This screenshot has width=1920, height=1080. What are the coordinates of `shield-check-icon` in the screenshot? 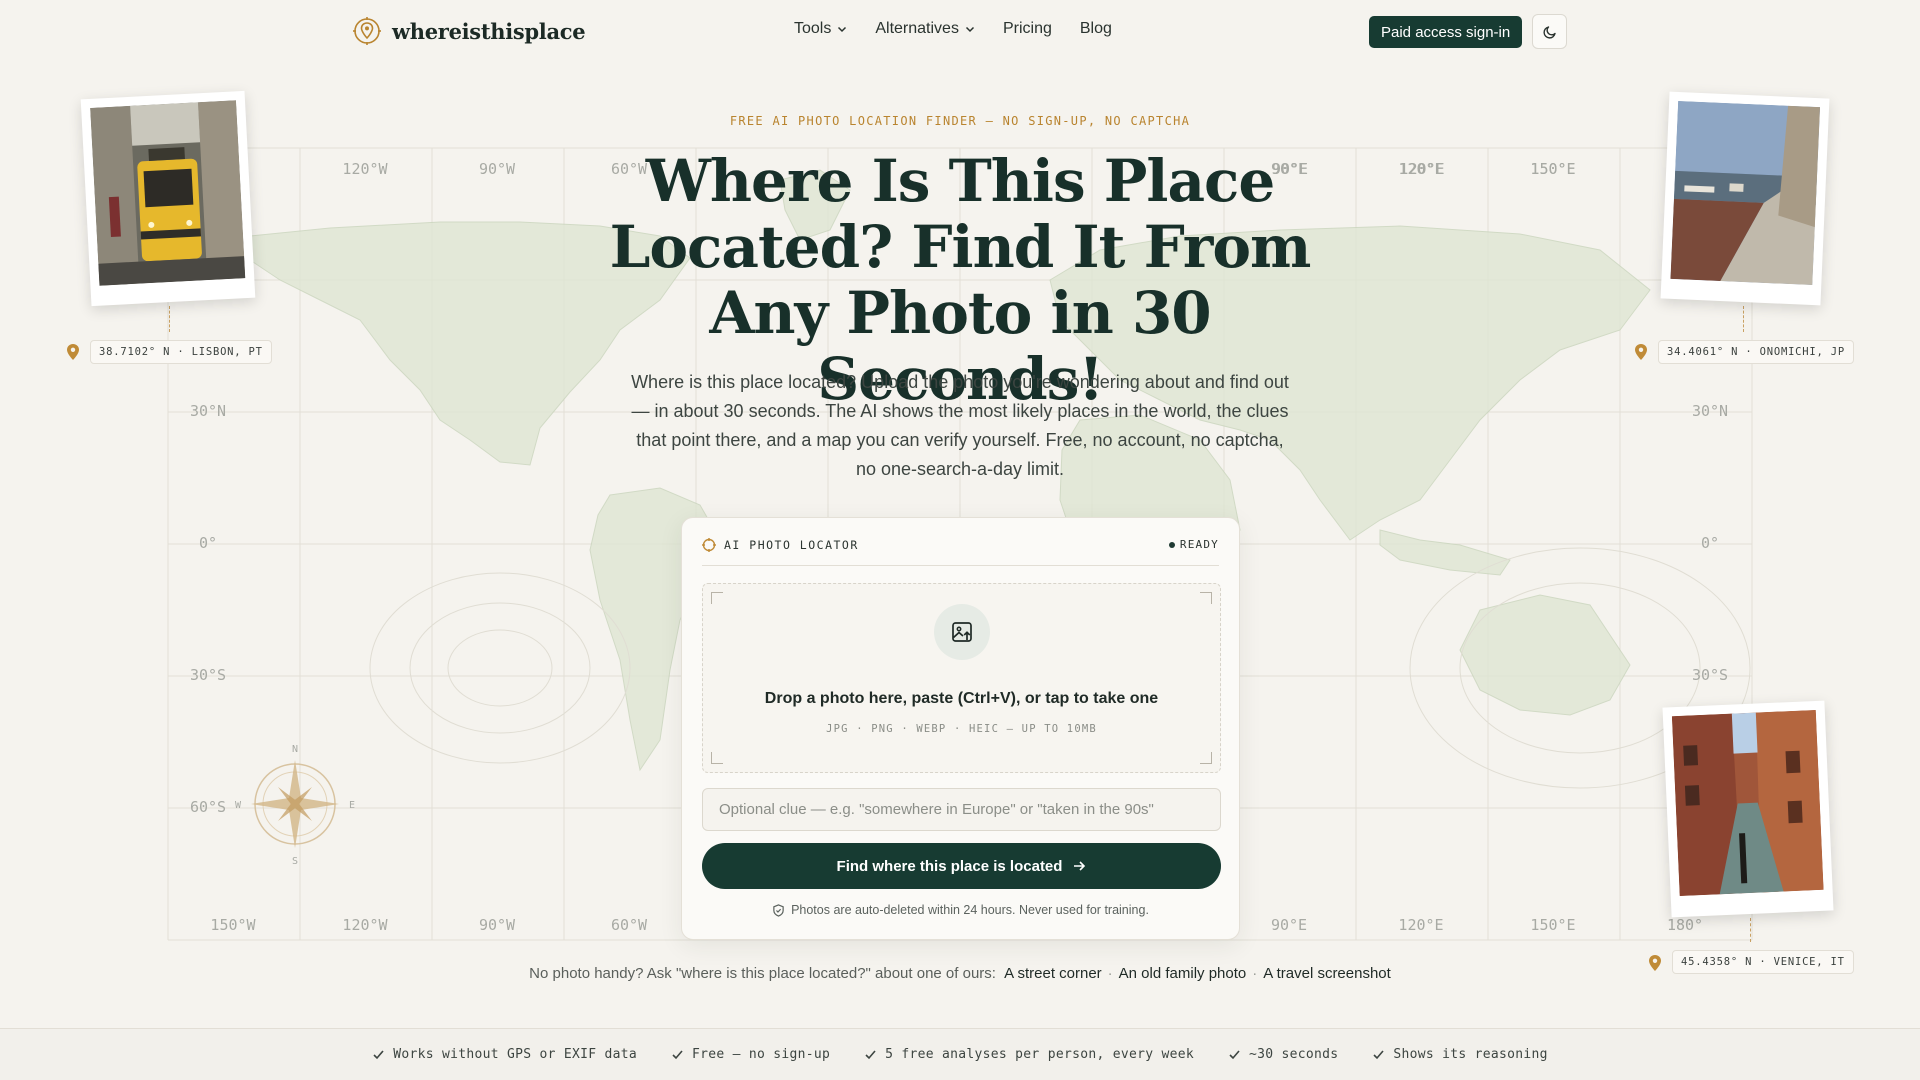 It's located at (778, 910).